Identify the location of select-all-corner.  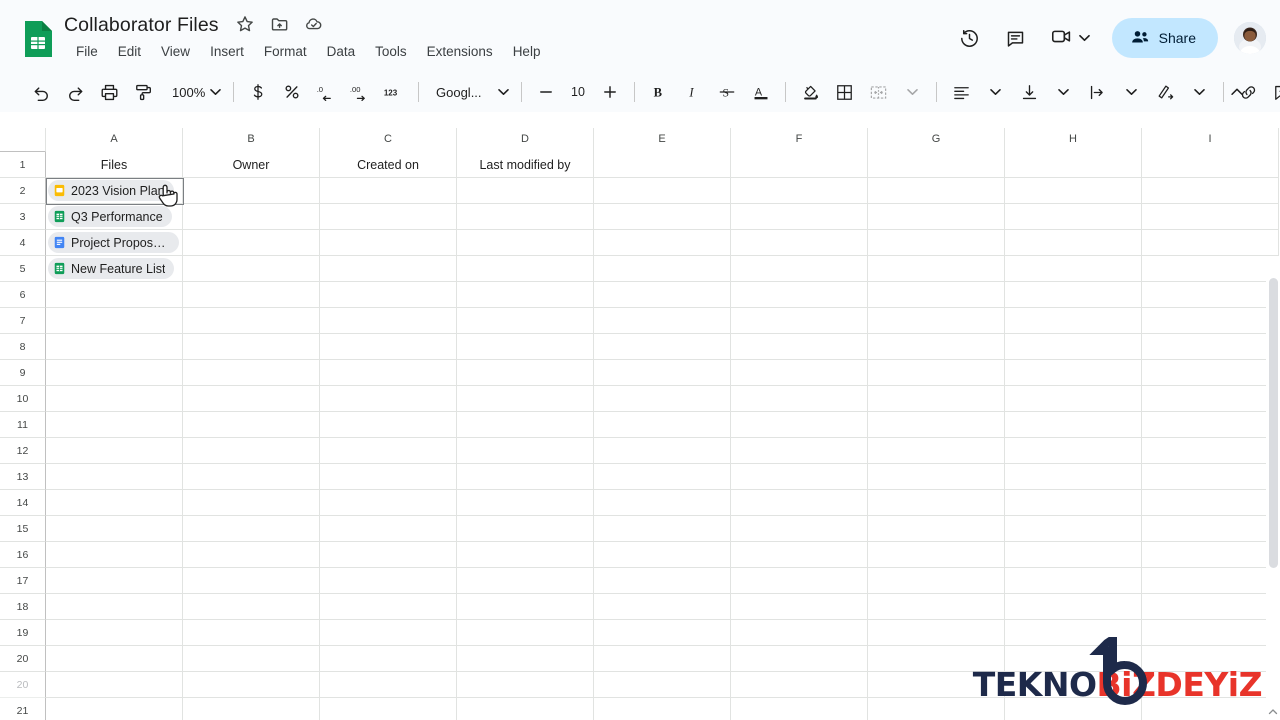
(23, 140).